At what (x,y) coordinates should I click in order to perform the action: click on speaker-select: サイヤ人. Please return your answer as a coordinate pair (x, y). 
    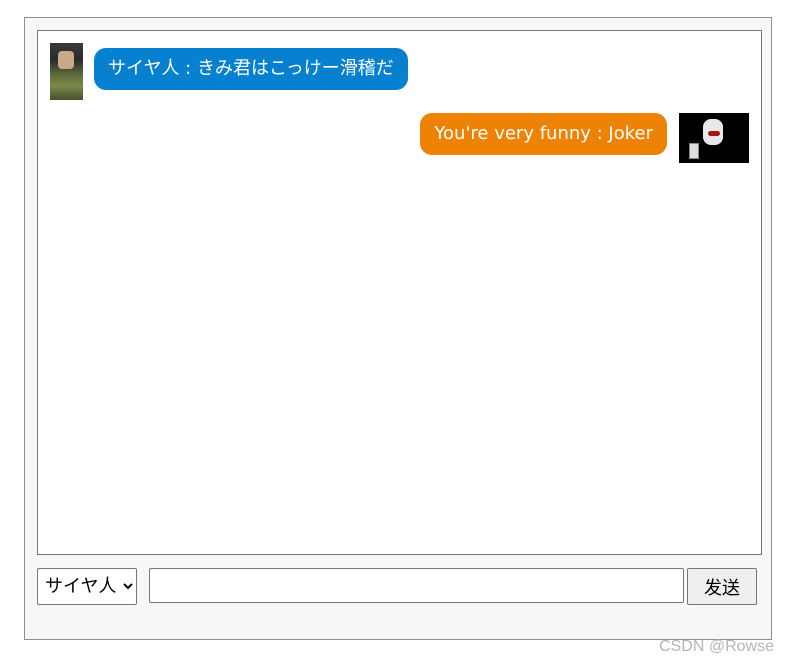
    Looking at the image, I should click on (87, 586).